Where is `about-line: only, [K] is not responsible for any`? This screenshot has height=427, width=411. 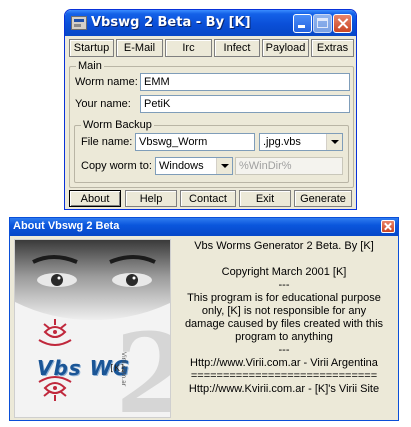 about-line: only, [K] is not responsible for any is located at coordinates (284, 311).